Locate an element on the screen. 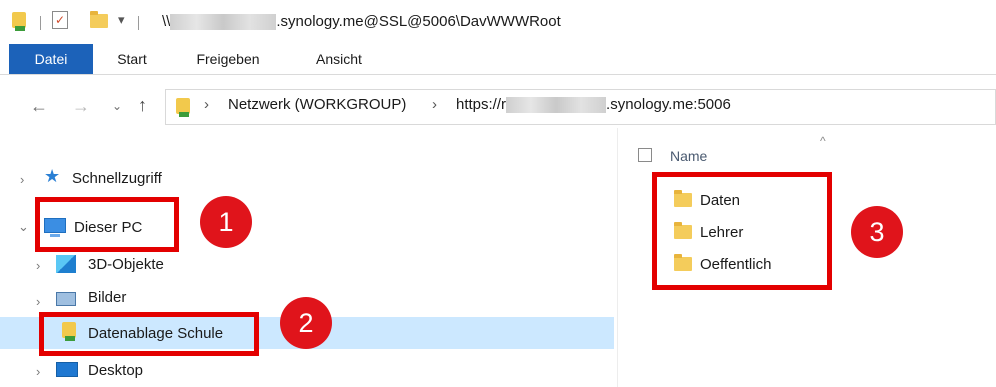 The image size is (996, 387). window-title: \\ .synology.me@SSL@5006\DavWWWRoot is located at coordinates (361, 22).